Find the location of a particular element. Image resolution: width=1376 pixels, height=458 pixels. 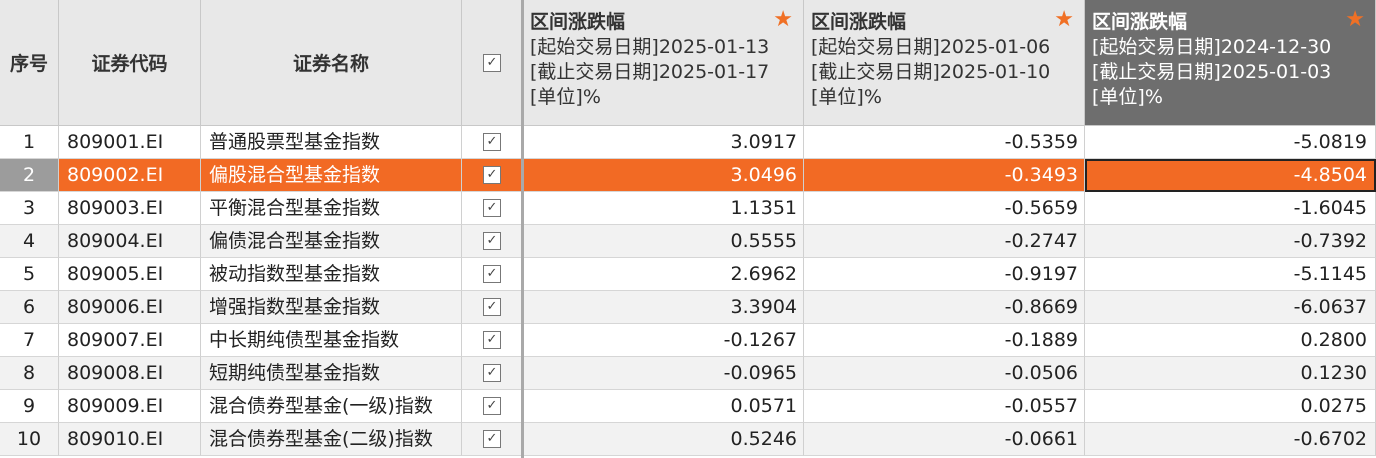

select-all-checkbox: ✓ is located at coordinates (492, 63).